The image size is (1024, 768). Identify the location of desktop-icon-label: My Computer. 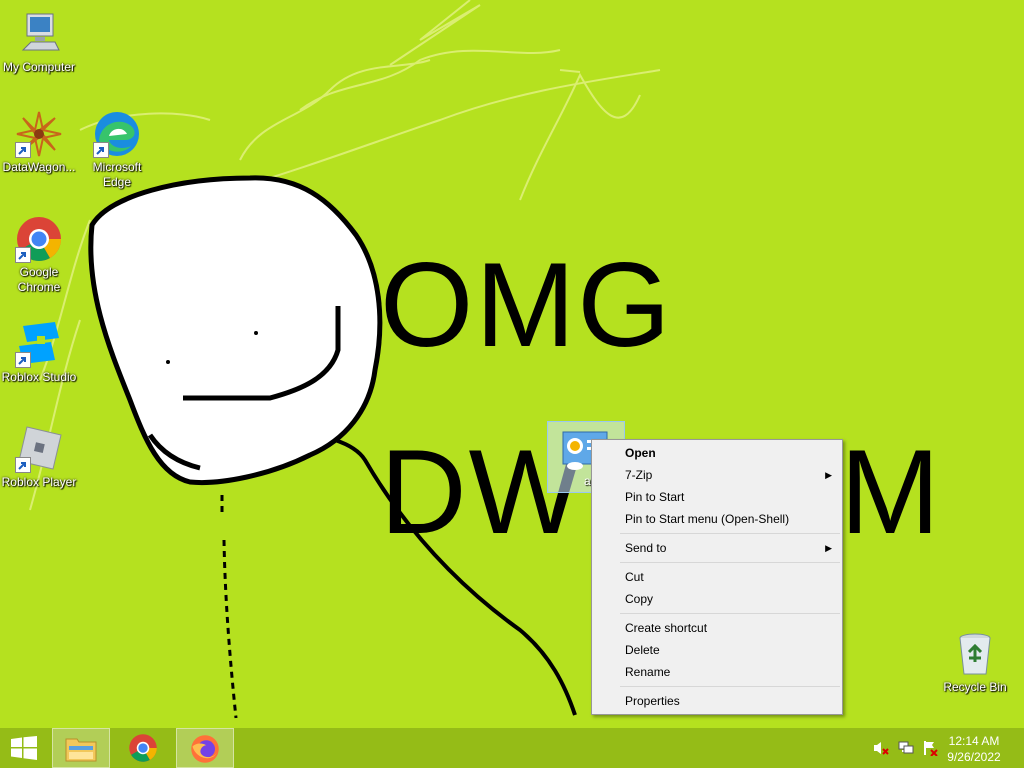
(39, 67).